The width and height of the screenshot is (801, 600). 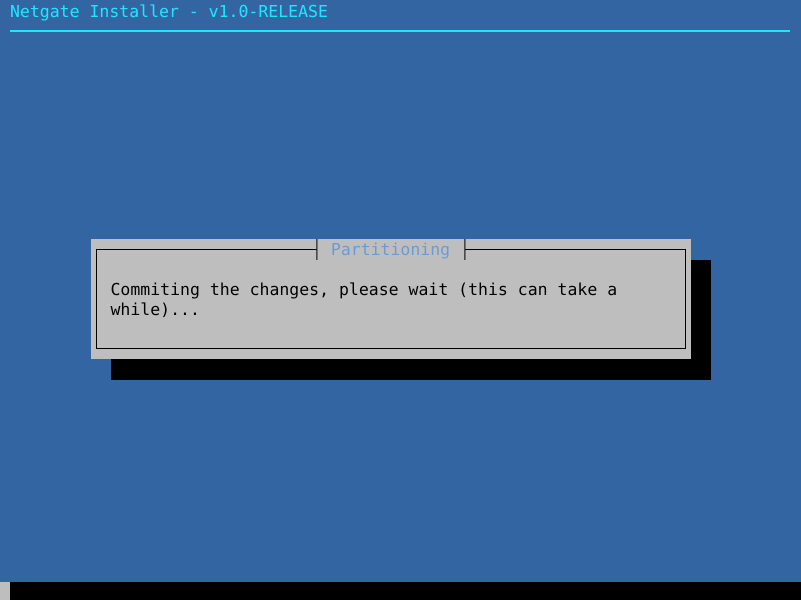 What do you see at coordinates (391, 249) in the screenshot?
I see `dialog-title: Partitioning` at bounding box center [391, 249].